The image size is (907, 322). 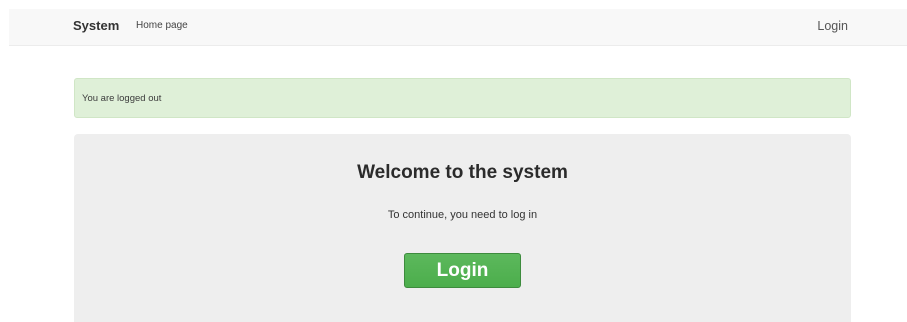 What do you see at coordinates (462, 98) in the screenshot?
I see `logout-alert: You are logged out` at bounding box center [462, 98].